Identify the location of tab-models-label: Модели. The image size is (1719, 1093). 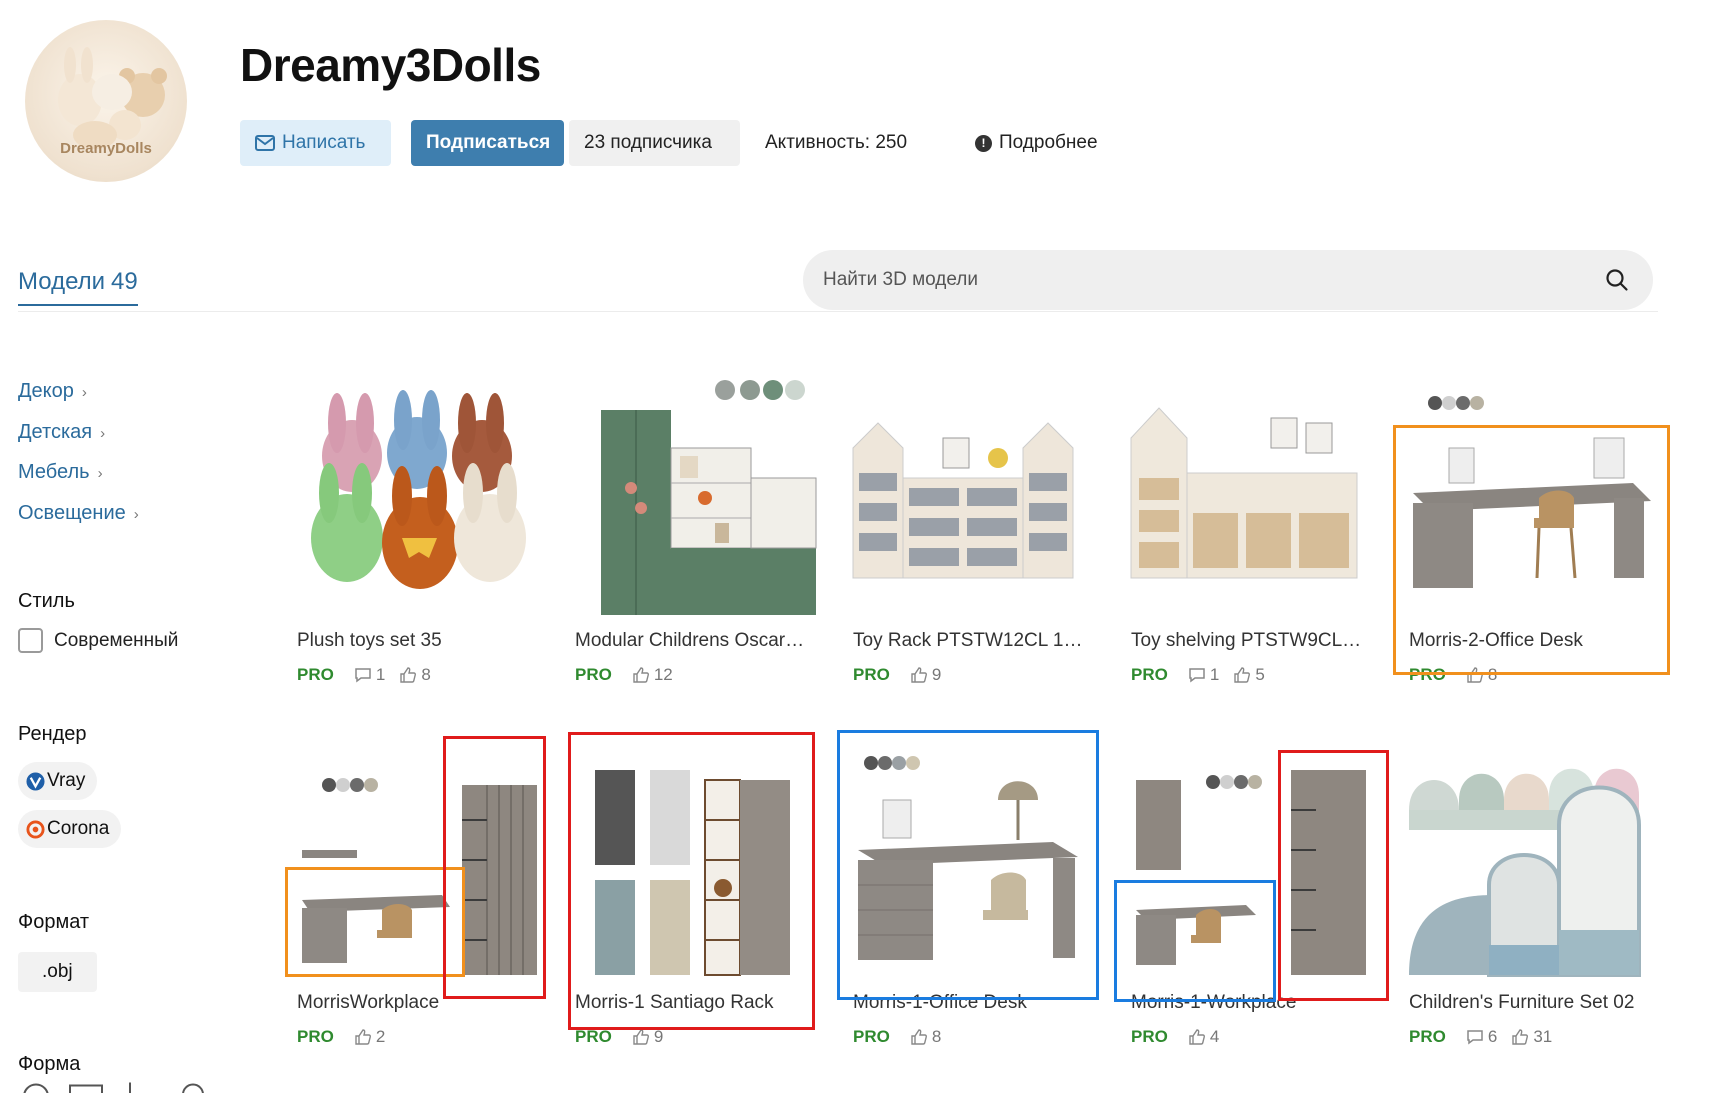
(62, 281).